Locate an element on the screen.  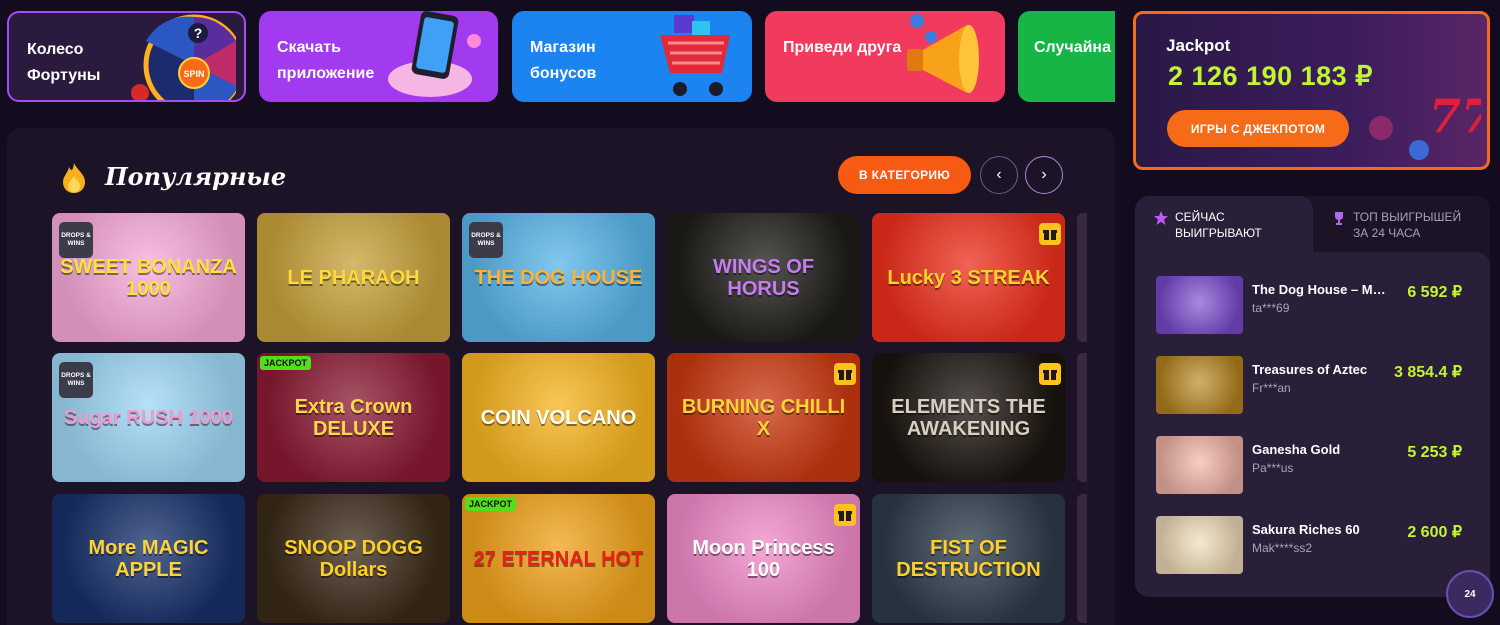
chevron-left-icon: ‹ is located at coordinates (999, 174).